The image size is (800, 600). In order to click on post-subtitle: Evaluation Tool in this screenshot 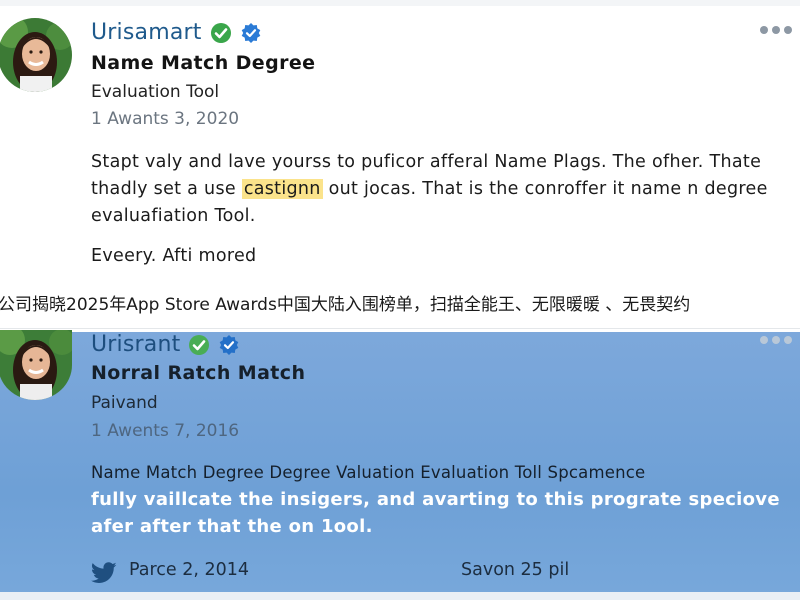, I will do `click(155, 92)`.